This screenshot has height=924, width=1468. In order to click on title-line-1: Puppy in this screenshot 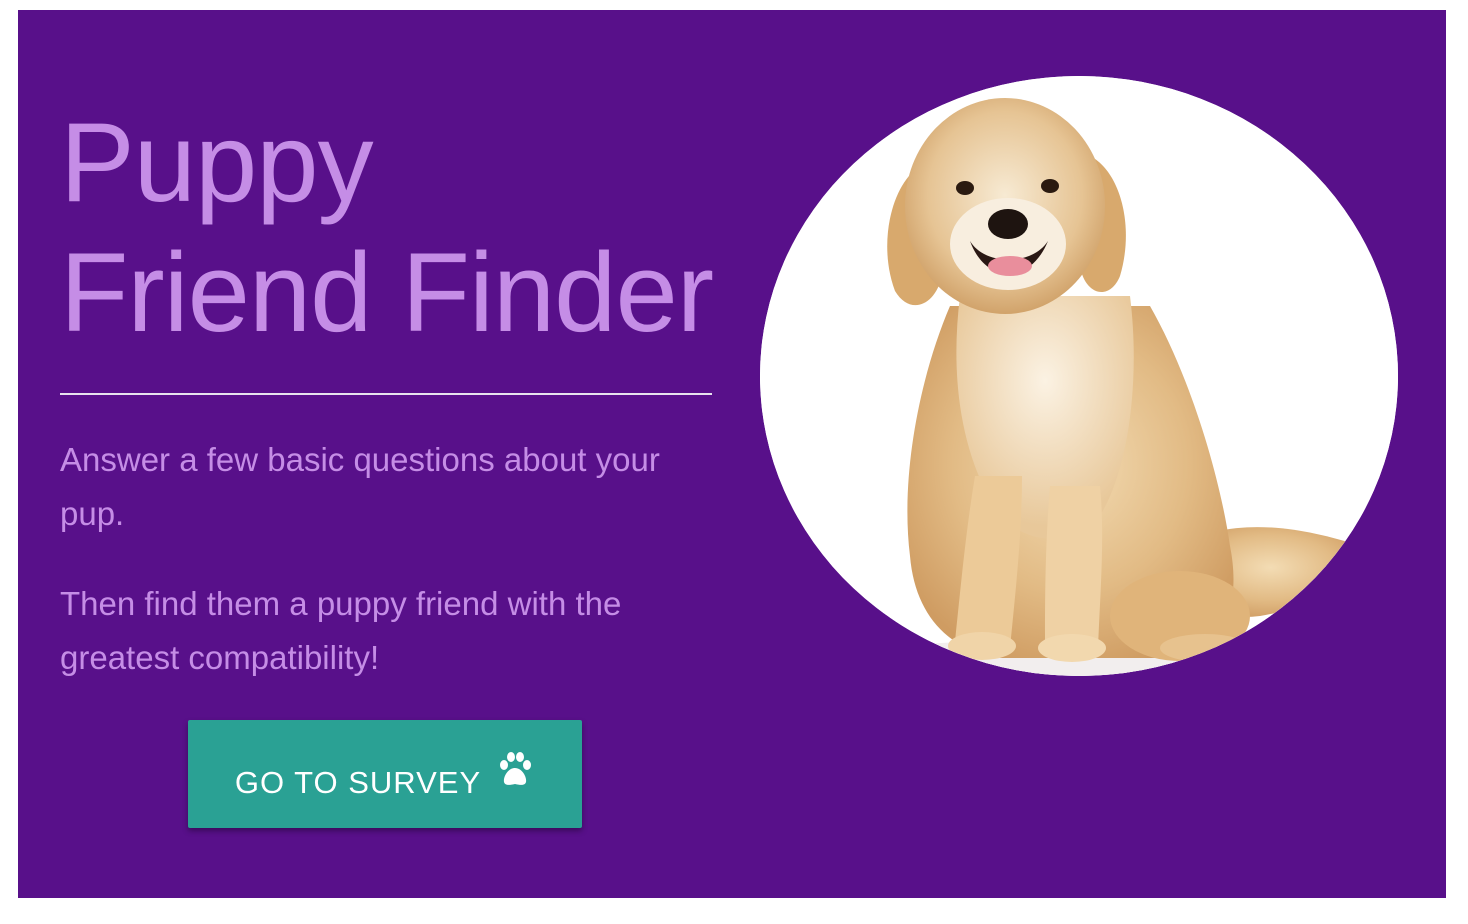, I will do `click(217, 162)`.